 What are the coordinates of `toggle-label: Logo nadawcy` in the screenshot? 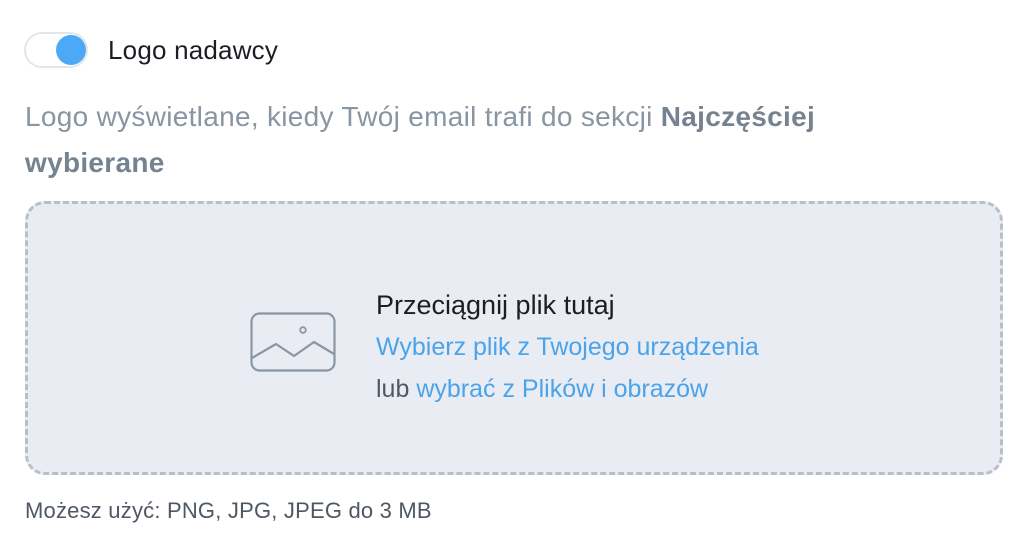 It's located at (193, 49).